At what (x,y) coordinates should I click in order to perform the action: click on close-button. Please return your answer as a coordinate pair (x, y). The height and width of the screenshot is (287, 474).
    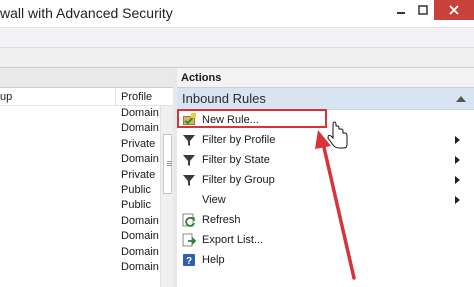
    Looking at the image, I should click on (454, 10).